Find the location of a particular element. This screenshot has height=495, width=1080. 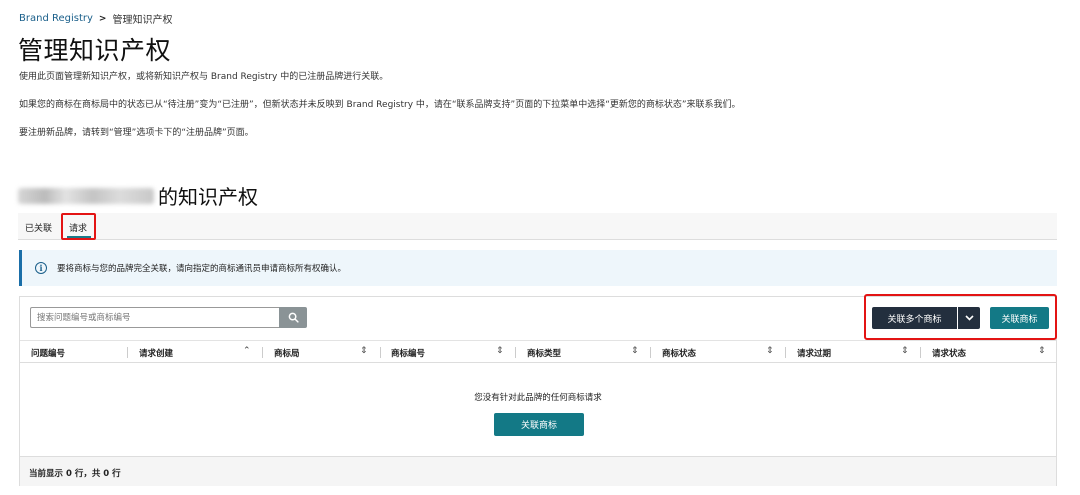

info-icon: i is located at coordinates (41, 268).